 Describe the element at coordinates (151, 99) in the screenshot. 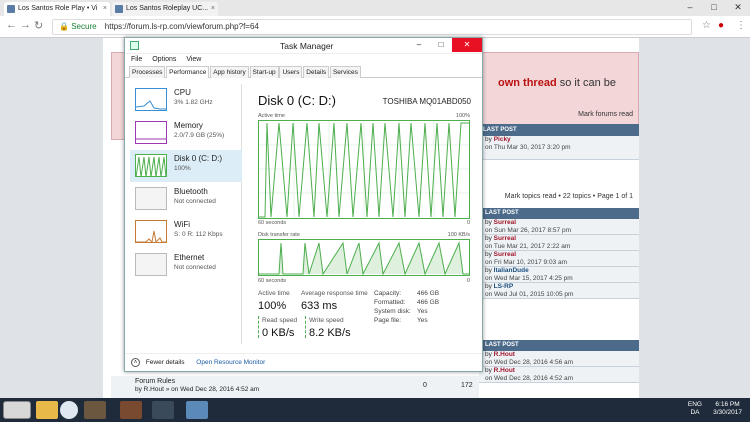

I see `cpu-thumbnail` at that location.